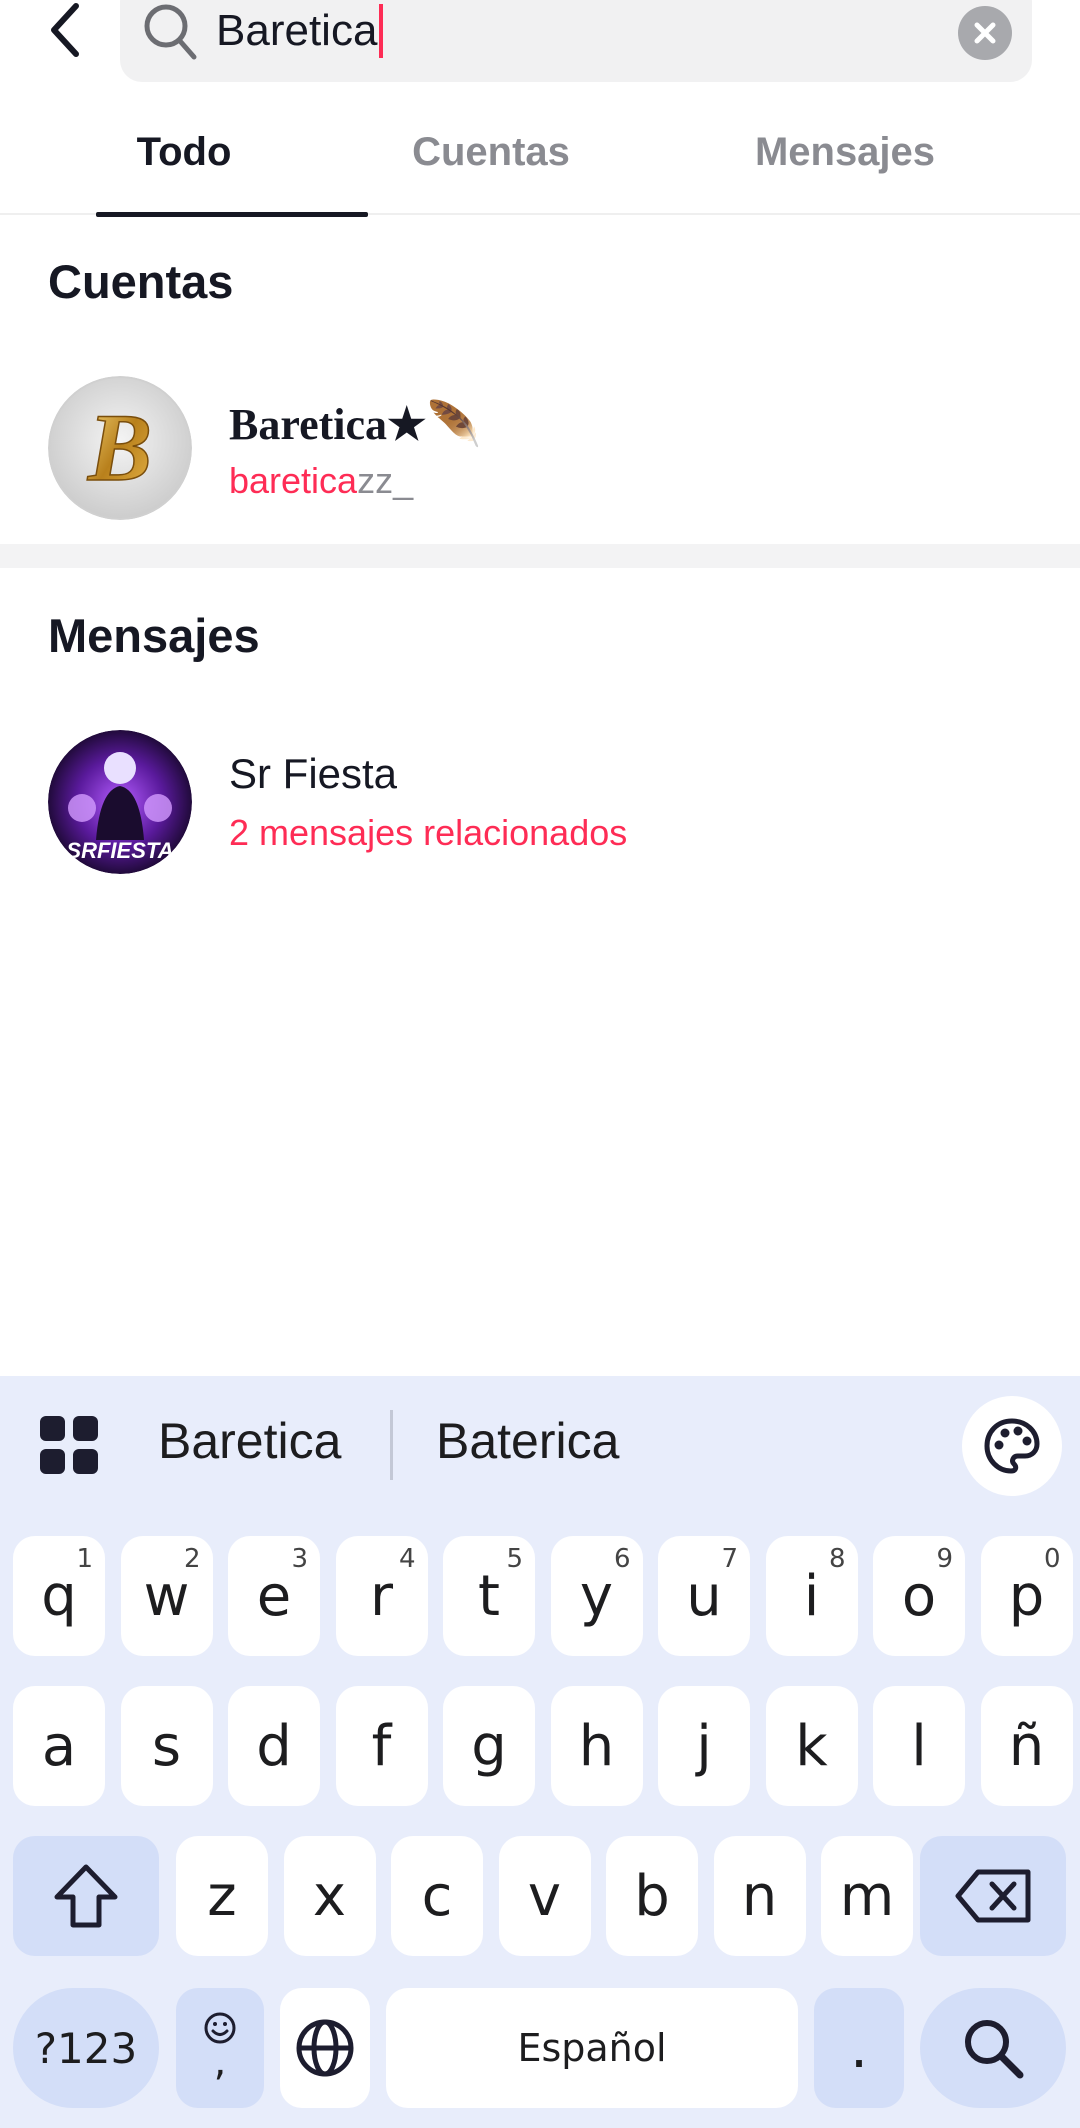 This screenshot has height=2128, width=1080. Describe the element at coordinates (274, 1746) in the screenshot. I see `key-d: d` at that location.